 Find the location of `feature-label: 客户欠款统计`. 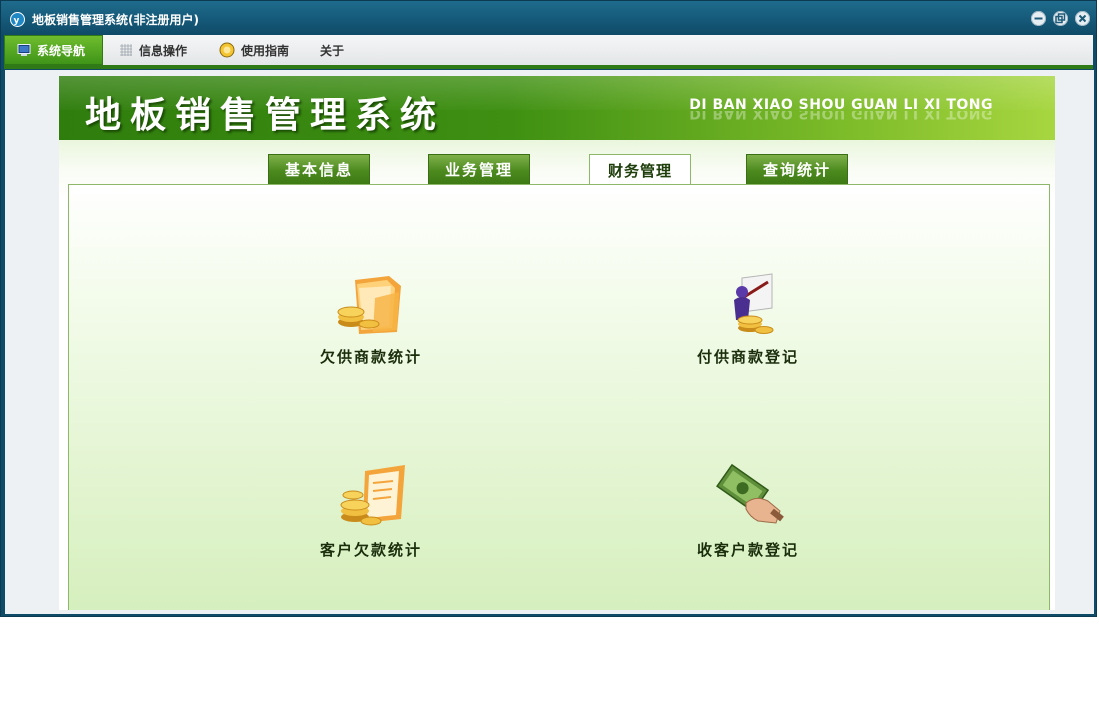

feature-label: 客户欠款统计 is located at coordinates (370, 550).